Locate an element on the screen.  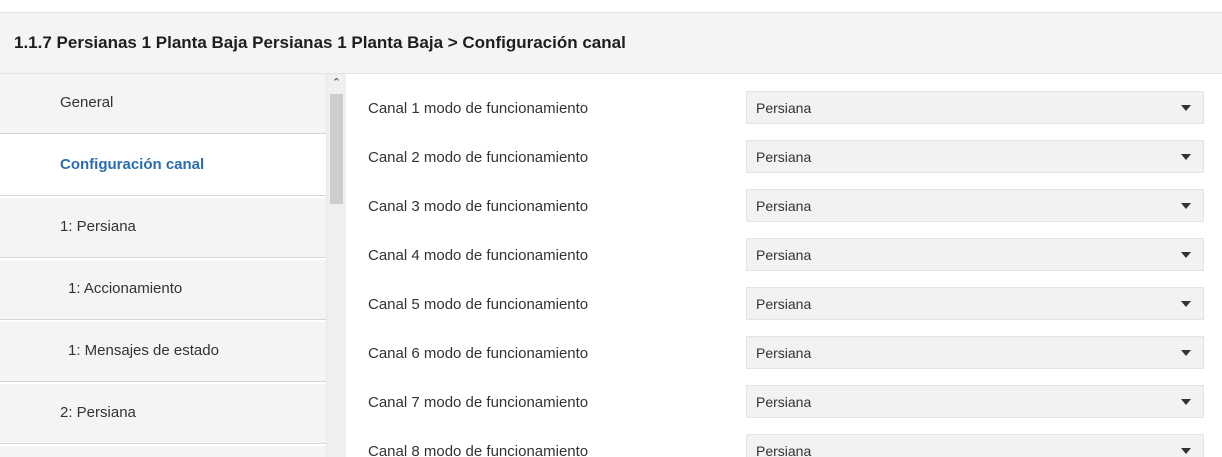
channel-row: Canal 8 modo de funcionamiento Persiana is located at coordinates (784, 437).